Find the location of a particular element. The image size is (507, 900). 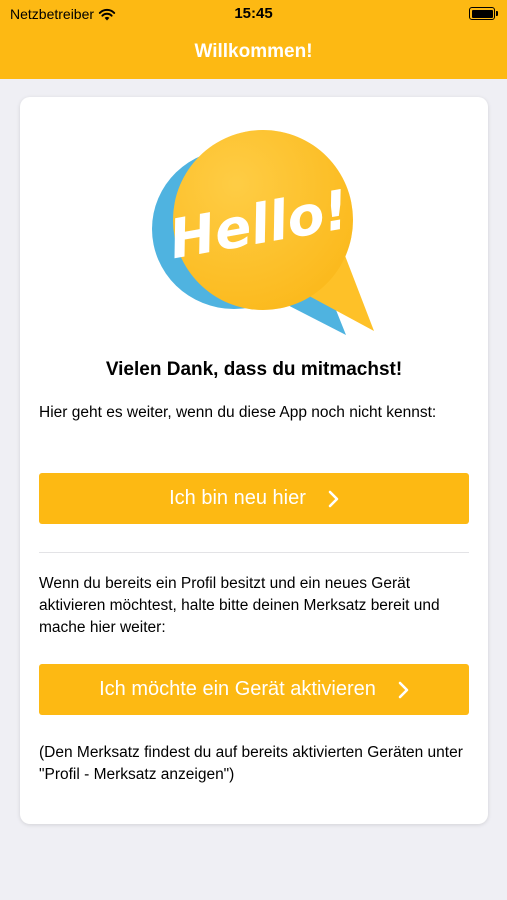

header-bar: Netzbetreiber 15:45 Willkommen! is located at coordinates (253, 39).